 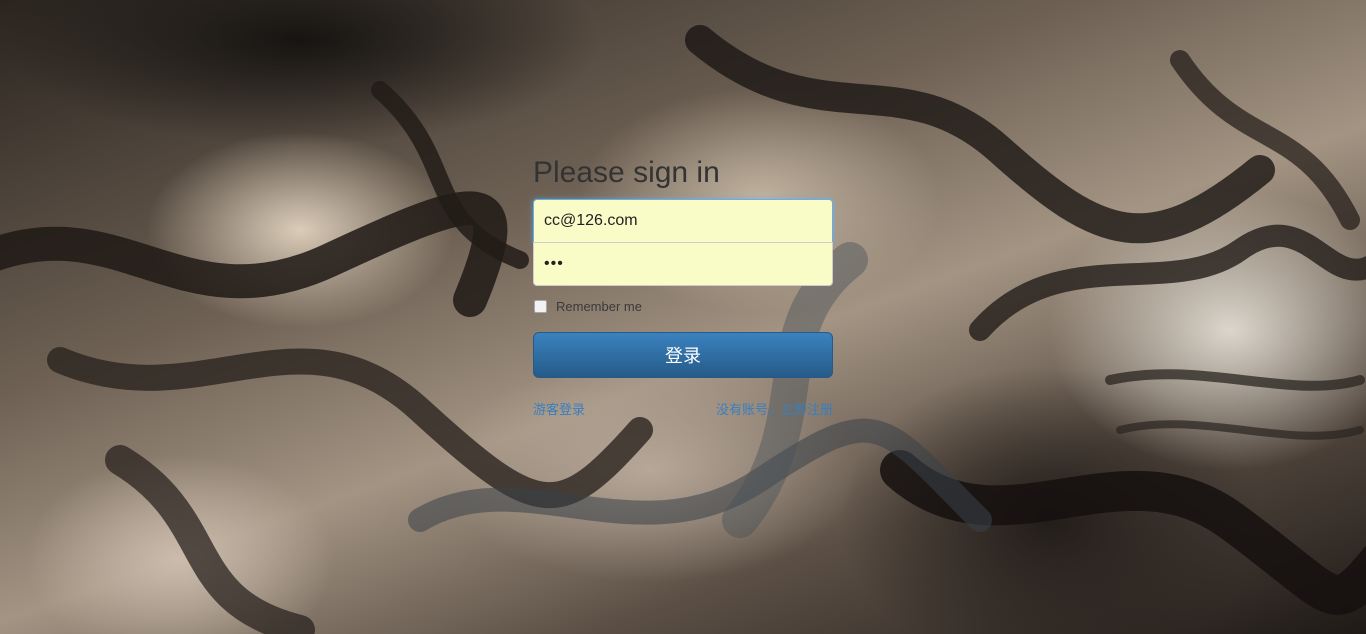 What do you see at coordinates (683, 355) in the screenshot?
I see `login-button: 登录` at bounding box center [683, 355].